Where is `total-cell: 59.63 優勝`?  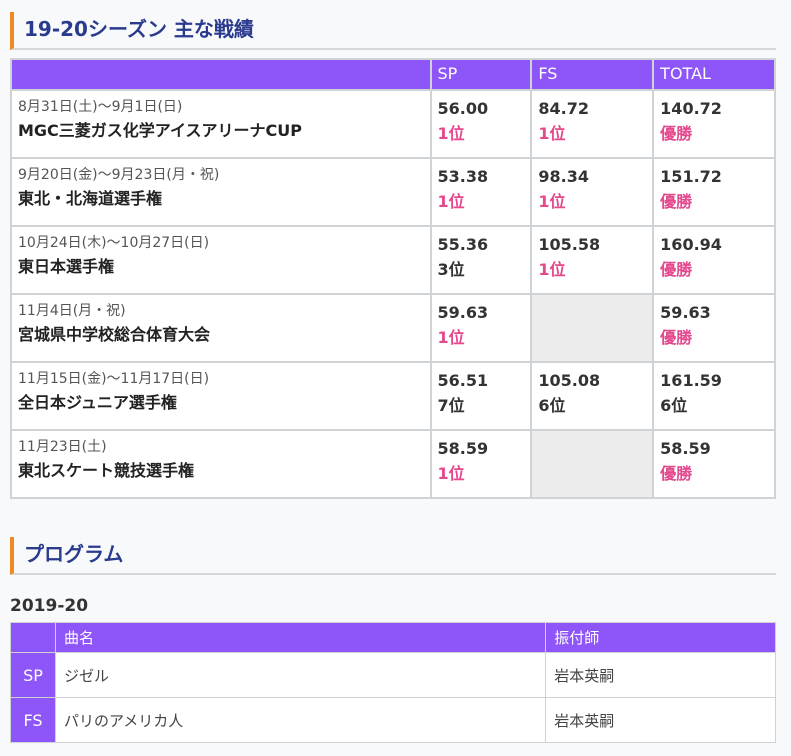
total-cell: 59.63 優勝 is located at coordinates (714, 328).